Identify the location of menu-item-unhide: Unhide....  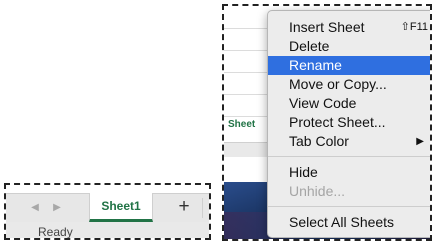
(349, 191).